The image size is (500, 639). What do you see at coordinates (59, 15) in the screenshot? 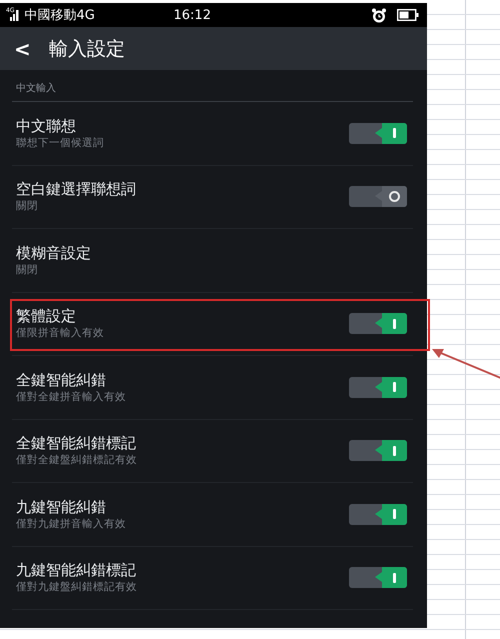
I see `carrier-name: 中國移動4G` at bounding box center [59, 15].